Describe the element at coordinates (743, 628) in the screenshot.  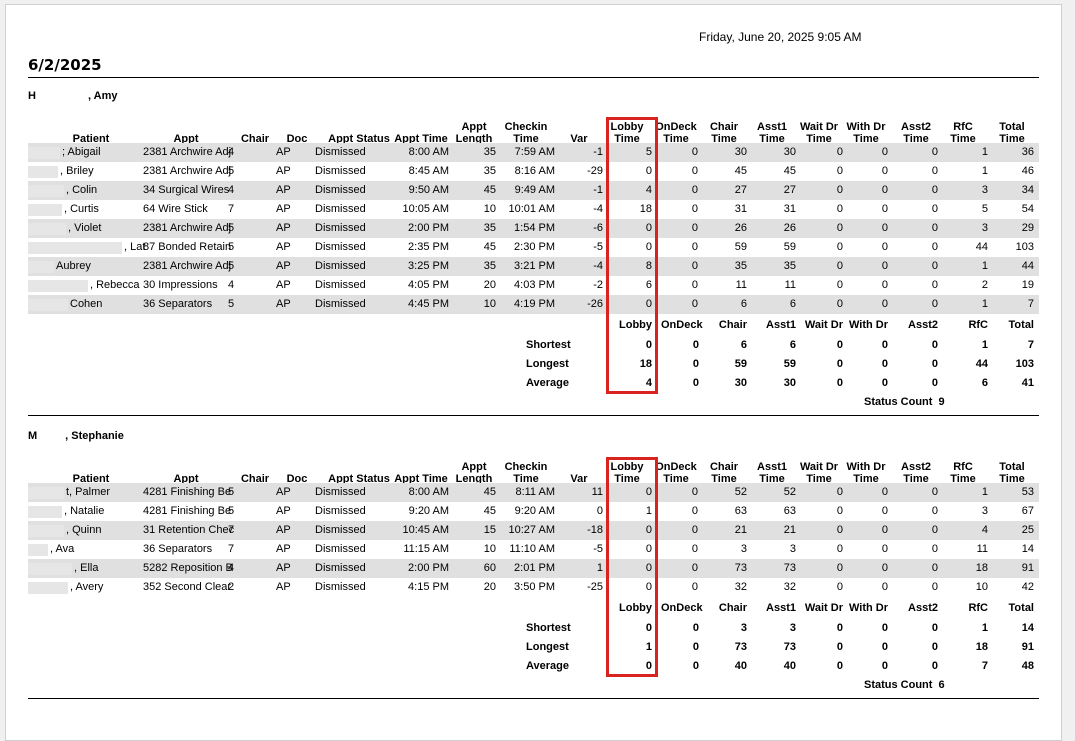
I see `summary-value-shortest-chair: 3` at that location.